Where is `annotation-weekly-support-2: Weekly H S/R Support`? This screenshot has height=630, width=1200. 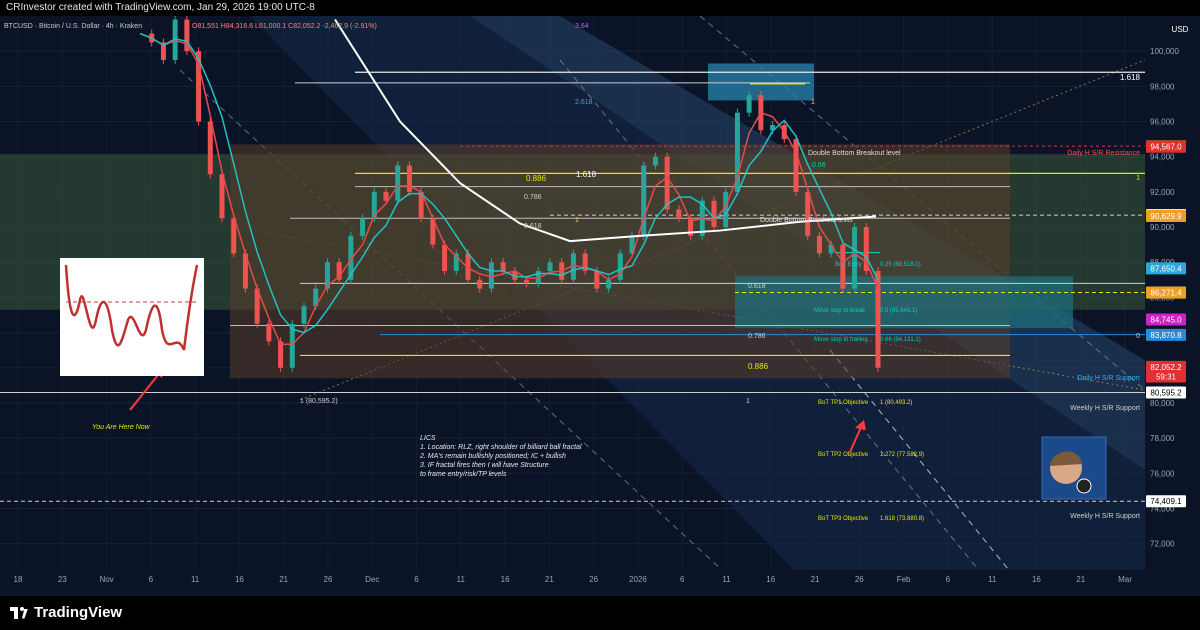
annotation-weekly-support-2: Weekly H S/R Support is located at coordinates (1105, 516).